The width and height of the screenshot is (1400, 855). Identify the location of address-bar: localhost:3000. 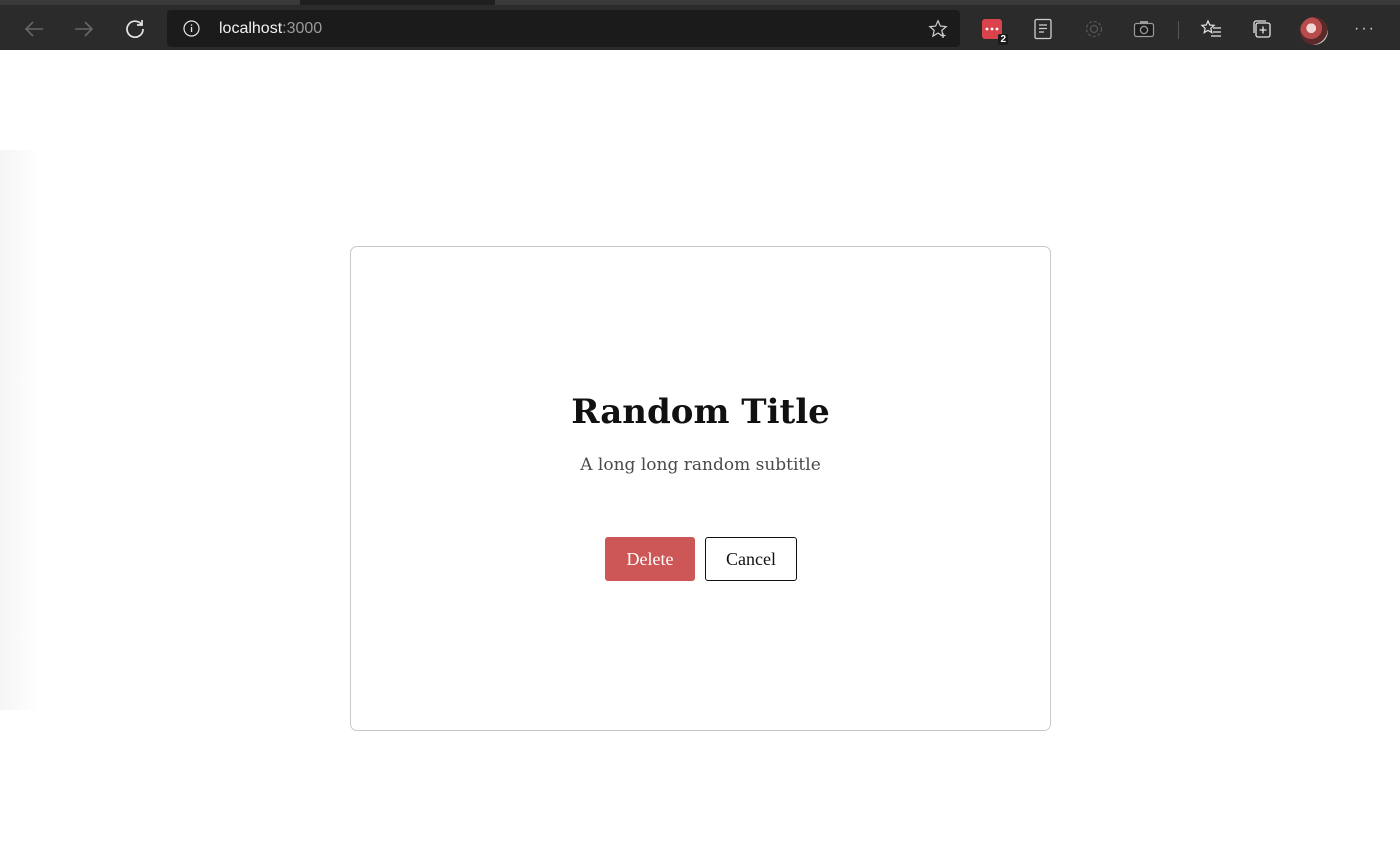
(563, 28).